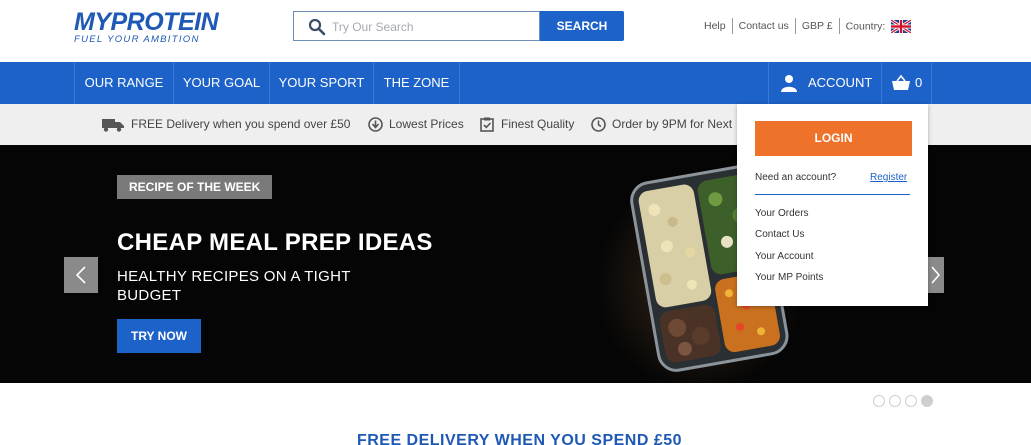  Describe the element at coordinates (715, 26) in the screenshot. I see `help-link: Help` at that location.